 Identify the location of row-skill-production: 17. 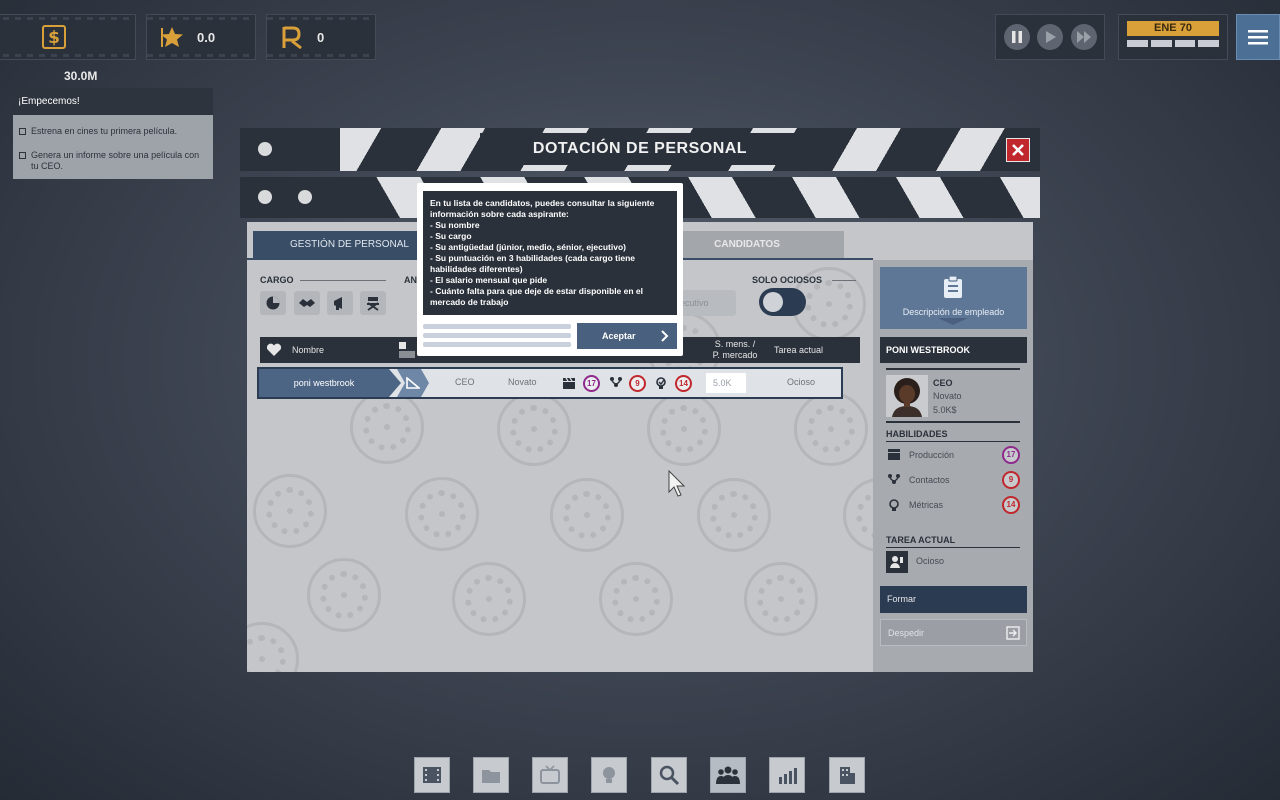
(591, 383).